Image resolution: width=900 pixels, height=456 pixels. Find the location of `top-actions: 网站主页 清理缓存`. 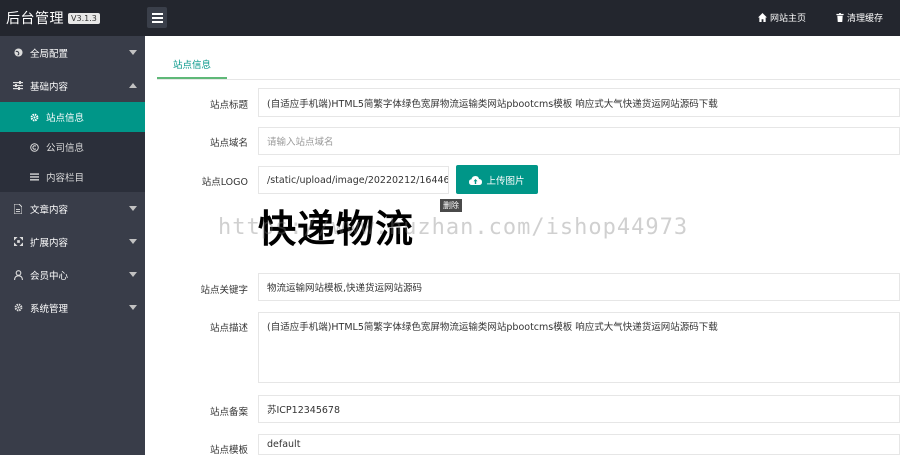

top-actions: 网站主页 清理缓存 is located at coordinates (820, 17).